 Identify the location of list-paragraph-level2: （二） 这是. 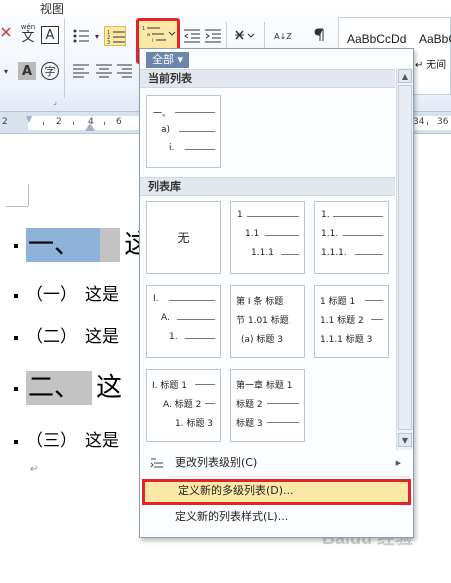
(66, 334).